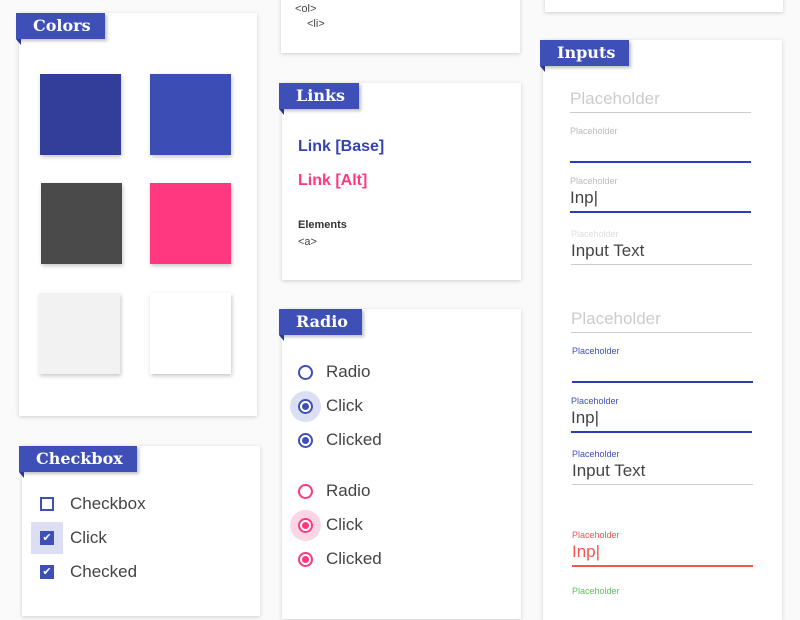 The height and width of the screenshot is (620, 800). I want to click on radio-primary-pressed: Click, so click(330, 406).